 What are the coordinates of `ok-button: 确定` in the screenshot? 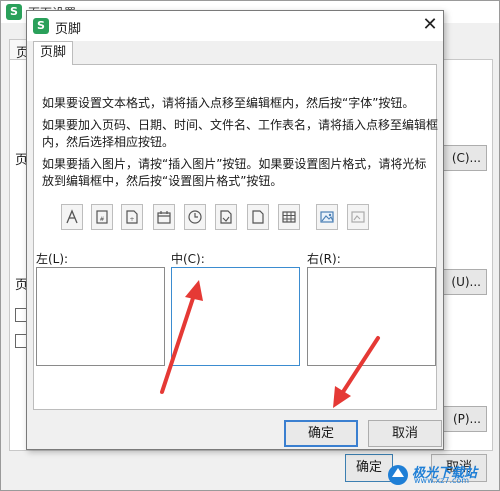 It's located at (321, 433).